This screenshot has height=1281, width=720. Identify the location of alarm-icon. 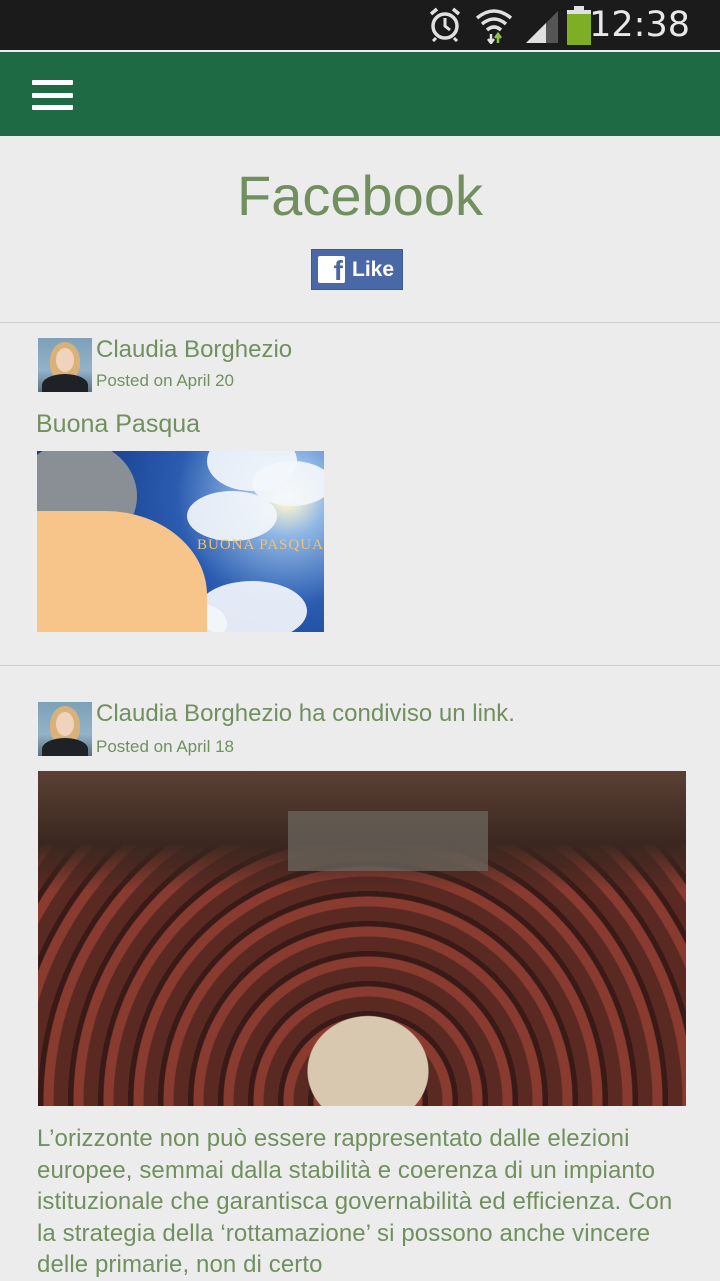
(445, 24).